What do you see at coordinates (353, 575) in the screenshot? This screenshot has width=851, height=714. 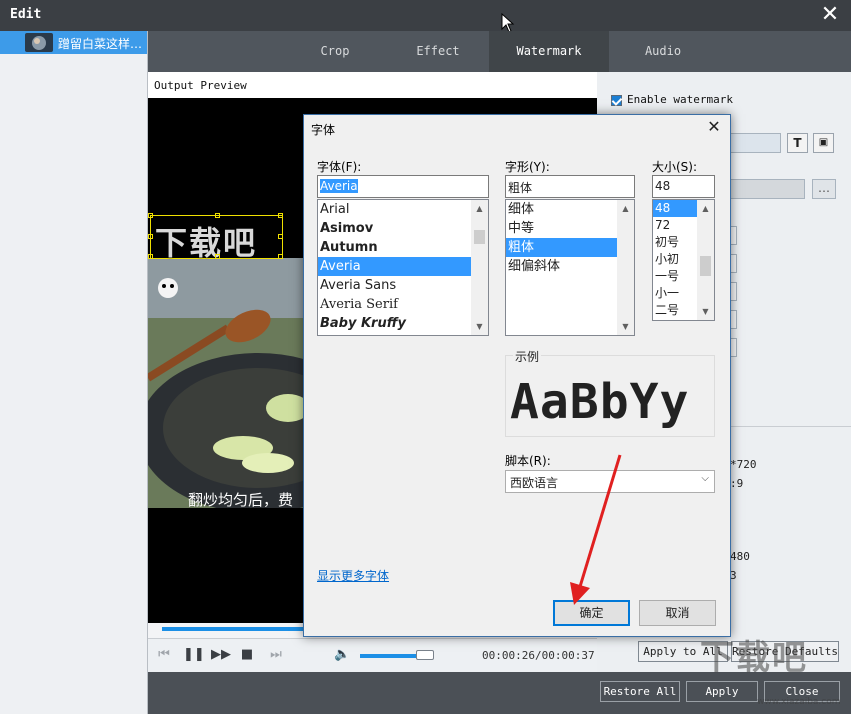 I see `show-more-fonts-link: 显示更多字体` at bounding box center [353, 575].